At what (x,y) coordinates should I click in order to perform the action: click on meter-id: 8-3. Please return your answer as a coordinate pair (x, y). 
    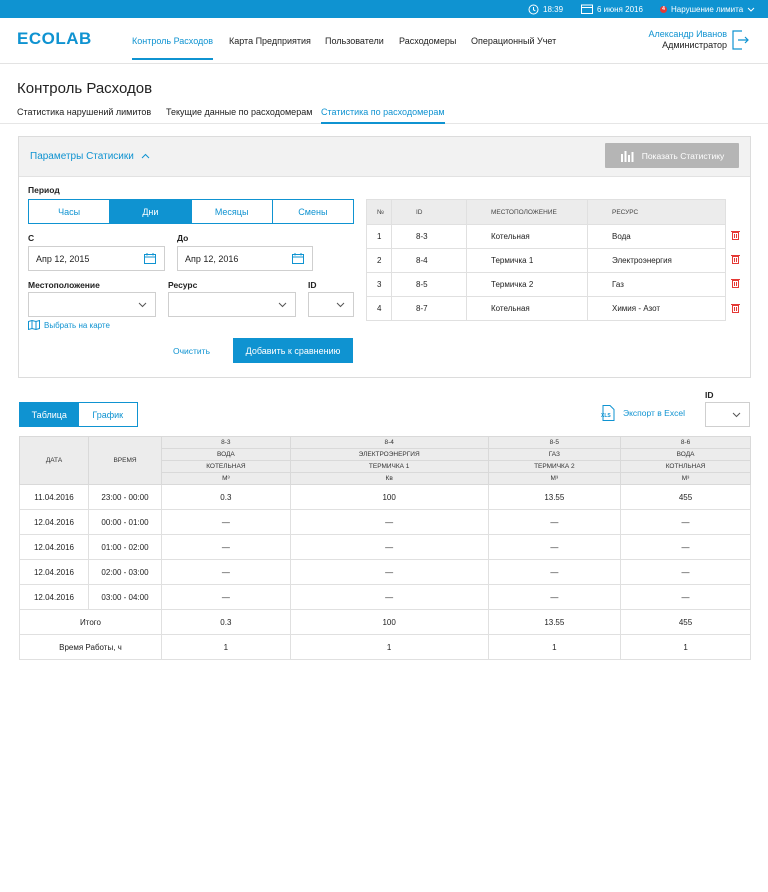
    Looking at the image, I should click on (226, 442).